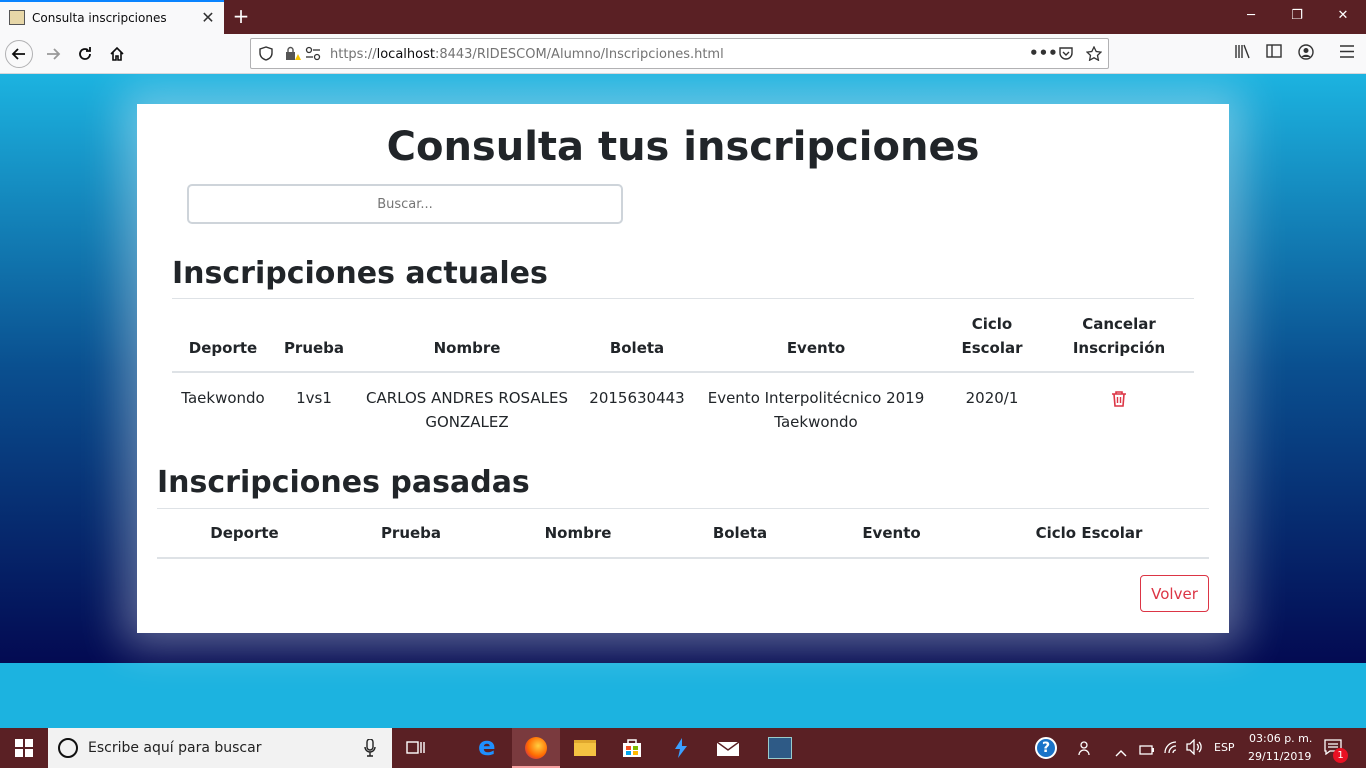 Image resolution: width=1366 pixels, height=768 pixels. What do you see at coordinates (19, 54) in the screenshot?
I see `back-icon` at bounding box center [19, 54].